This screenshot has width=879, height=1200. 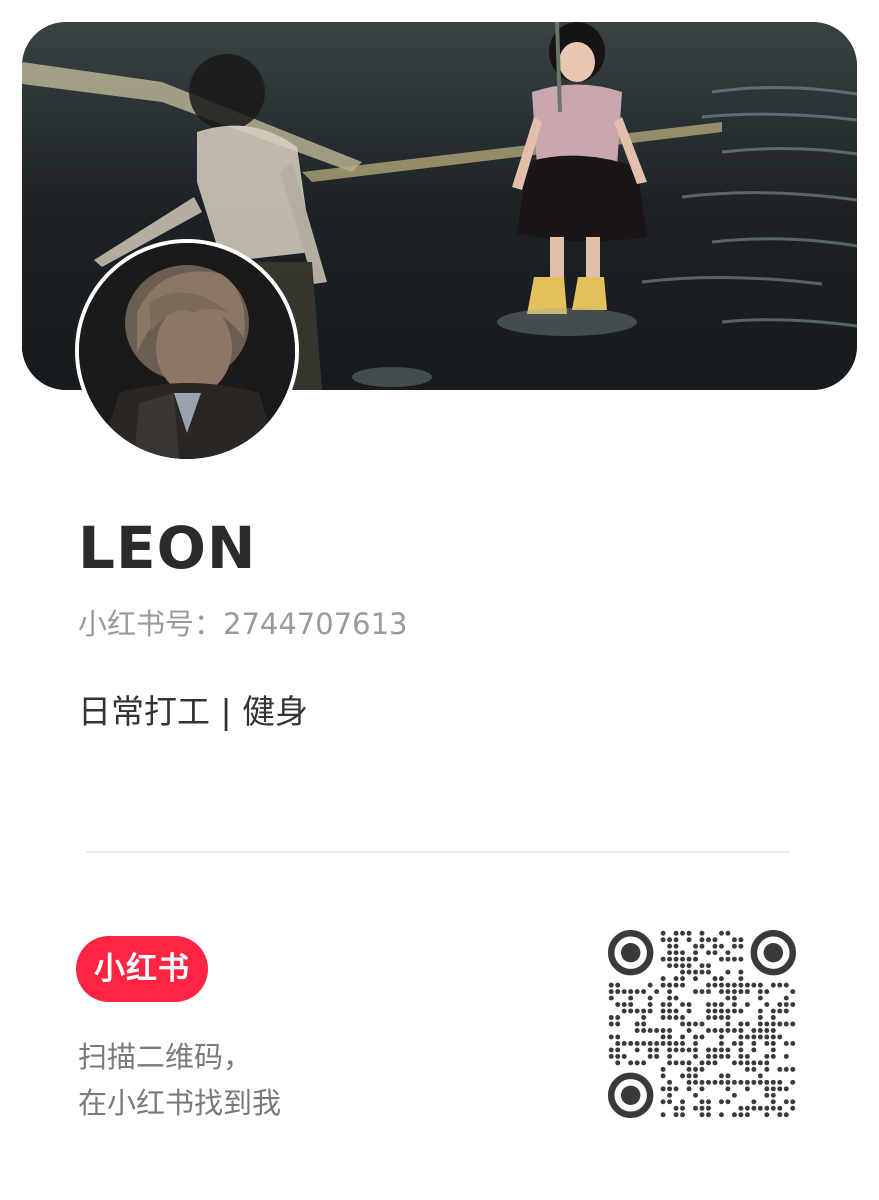 I want to click on qr-code-graphic, so click(x=702, y=1024).